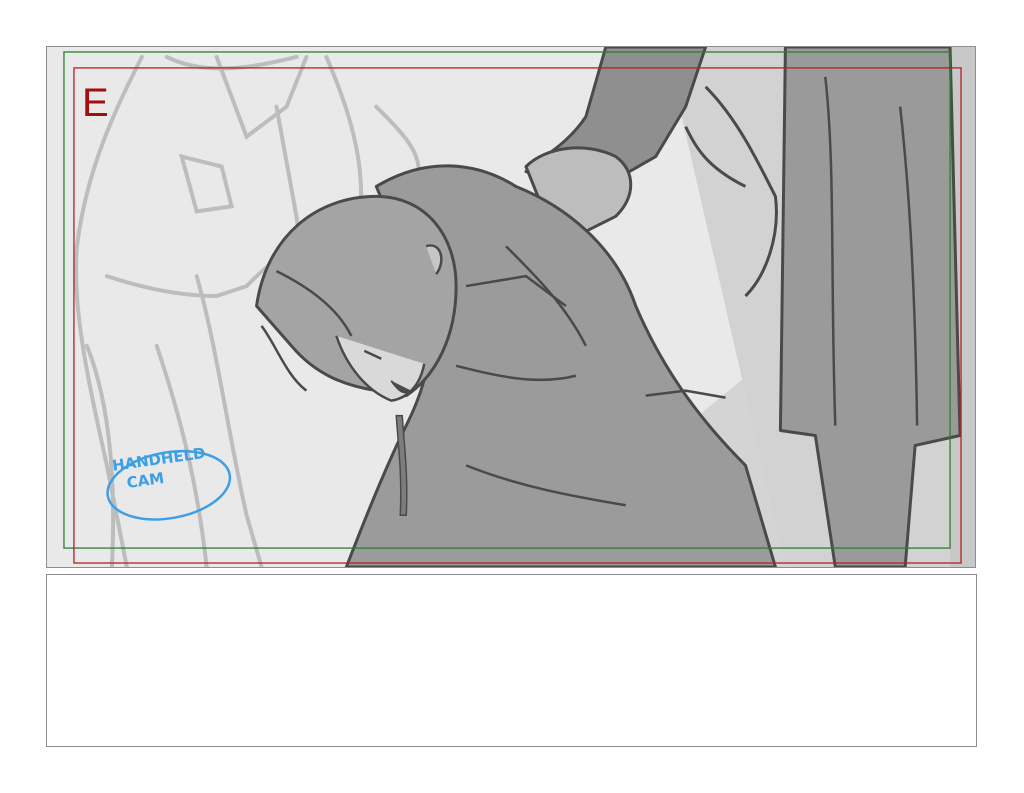 This screenshot has width=1024, height=793. What do you see at coordinates (95, 103) in the screenshot?
I see `scene-label: E` at bounding box center [95, 103].